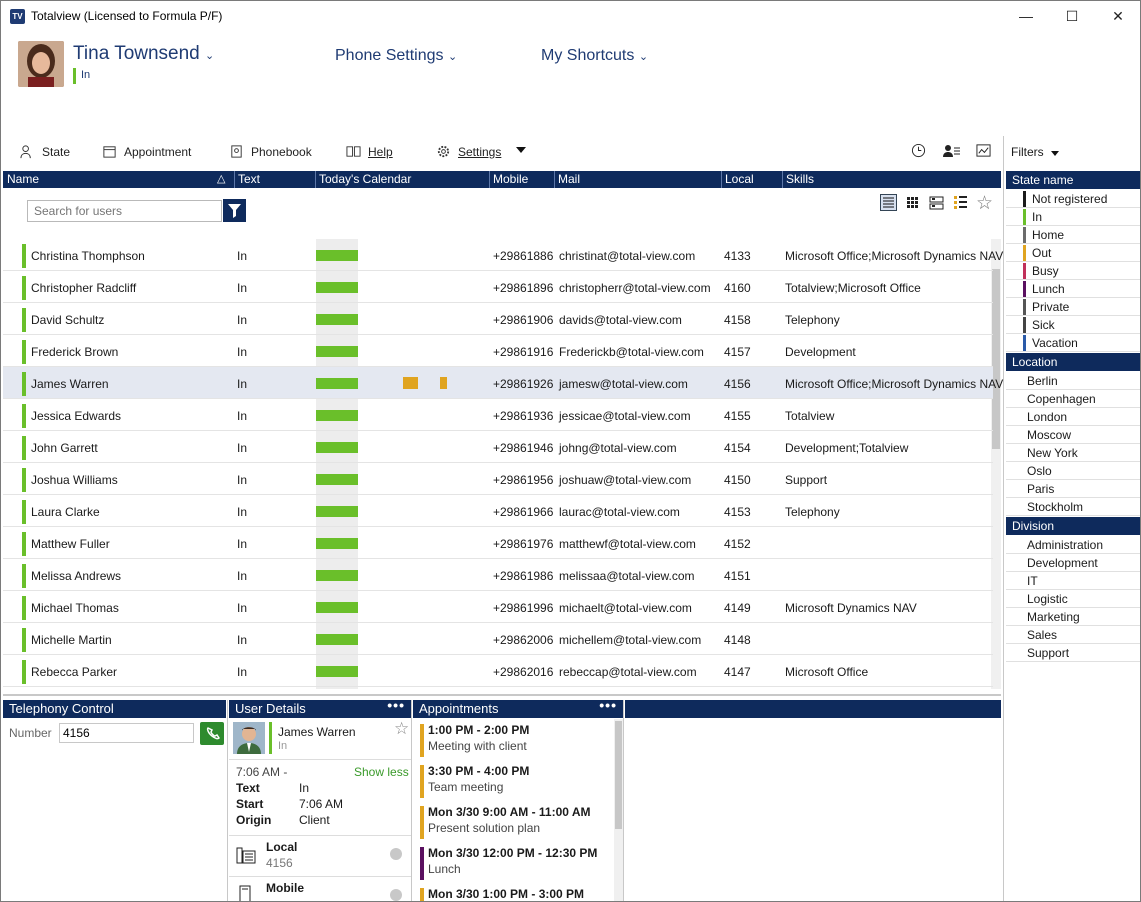 Image resolution: width=1141 pixels, height=902 pixels. Describe the element at coordinates (234, 210) in the screenshot. I see `filter-button` at that location.